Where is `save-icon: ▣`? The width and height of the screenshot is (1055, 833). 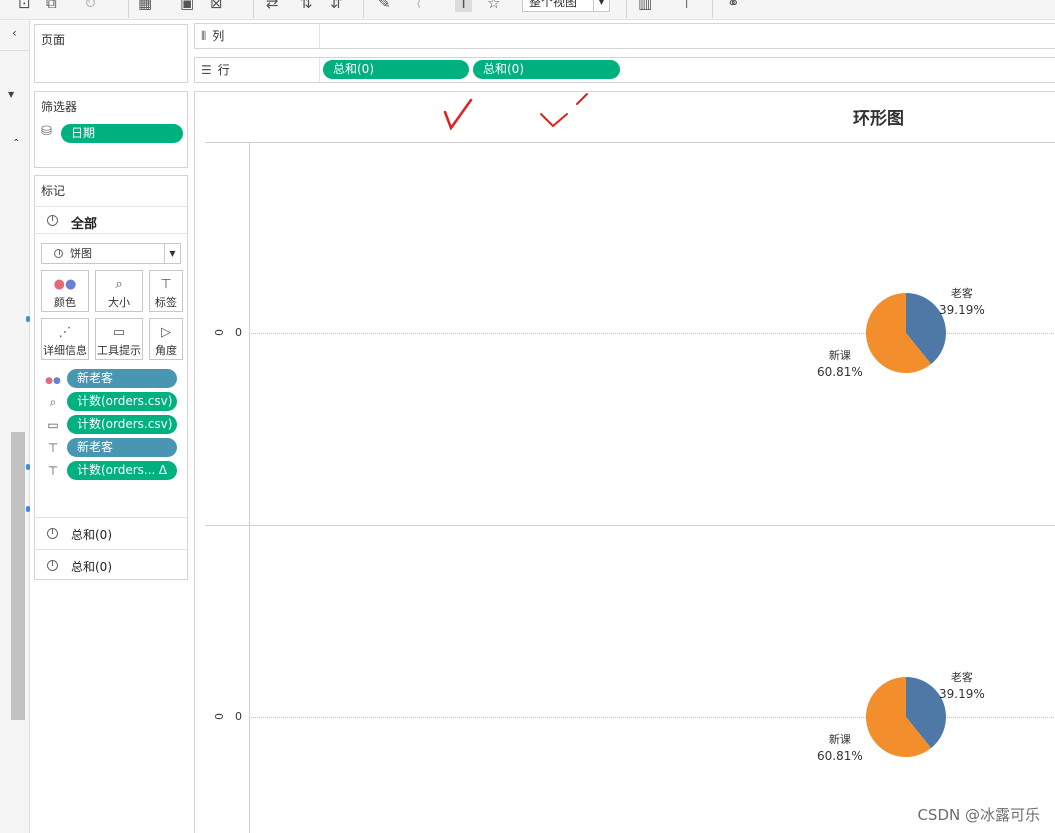
save-icon: ▣ is located at coordinates (187, 6).